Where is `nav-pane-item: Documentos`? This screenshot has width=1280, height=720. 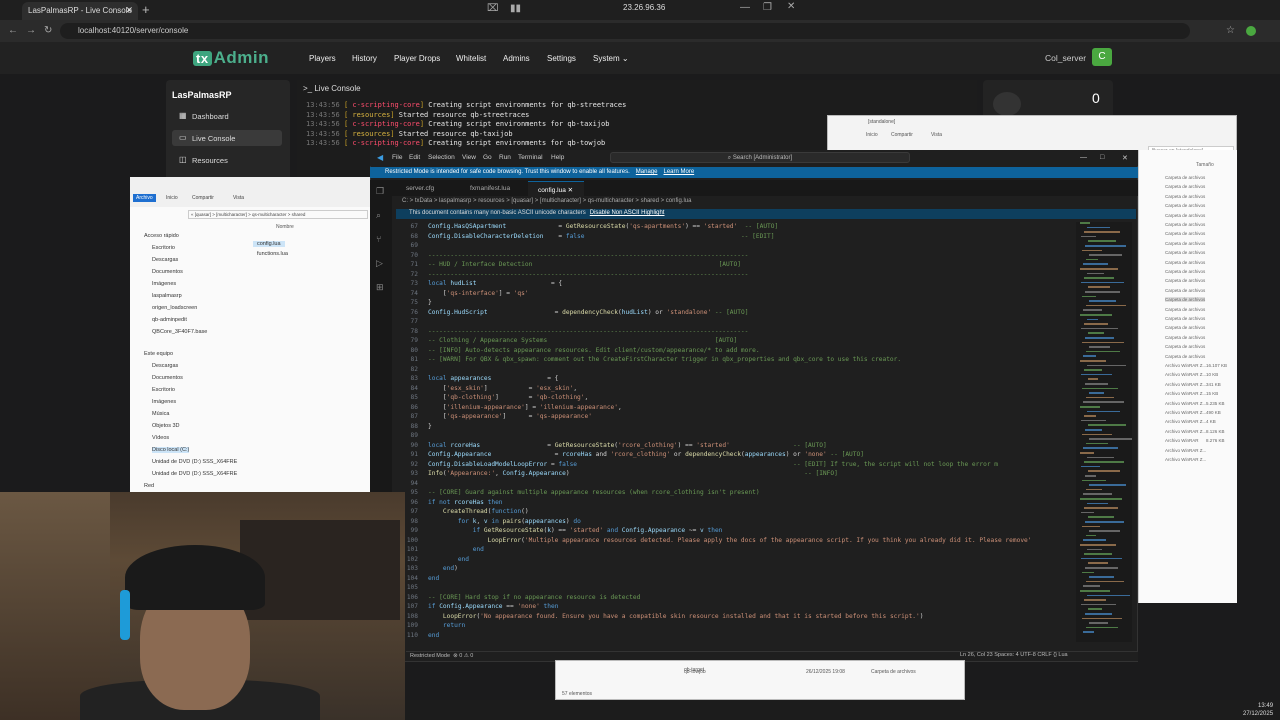
nav-pane-item: Documentos is located at coordinates (167, 378).